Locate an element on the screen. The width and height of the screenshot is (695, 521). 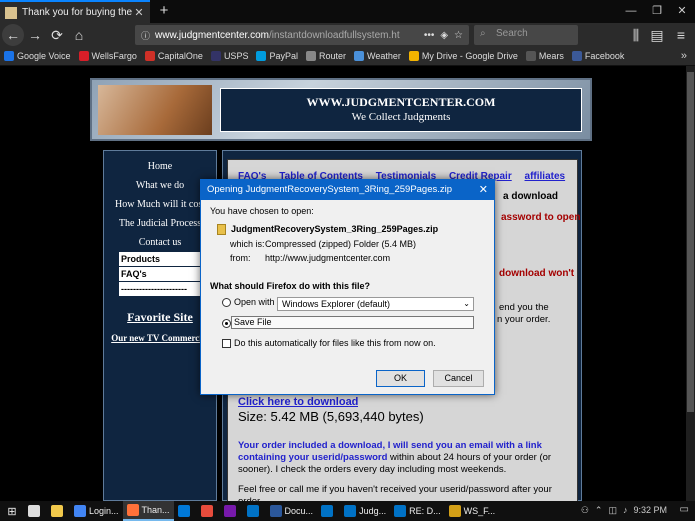
clock: 9:32 PM is located at coordinates (650, 510).